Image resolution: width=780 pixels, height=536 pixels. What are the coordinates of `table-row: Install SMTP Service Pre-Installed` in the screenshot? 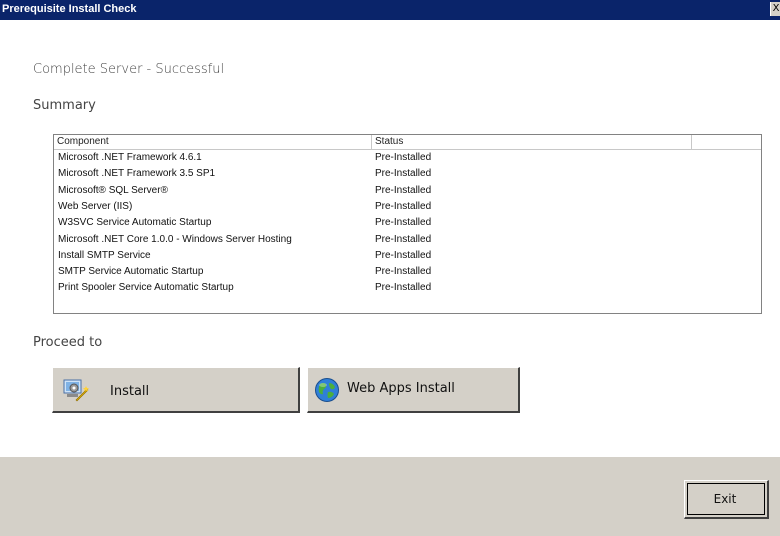 It's located at (407, 256).